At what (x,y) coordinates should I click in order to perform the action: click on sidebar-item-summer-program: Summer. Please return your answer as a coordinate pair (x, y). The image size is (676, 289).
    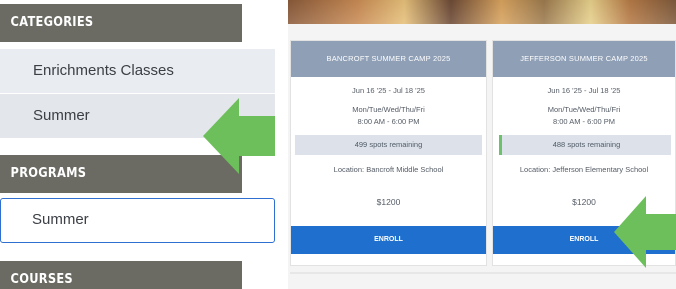
    Looking at the image, I should click on (137, 220).